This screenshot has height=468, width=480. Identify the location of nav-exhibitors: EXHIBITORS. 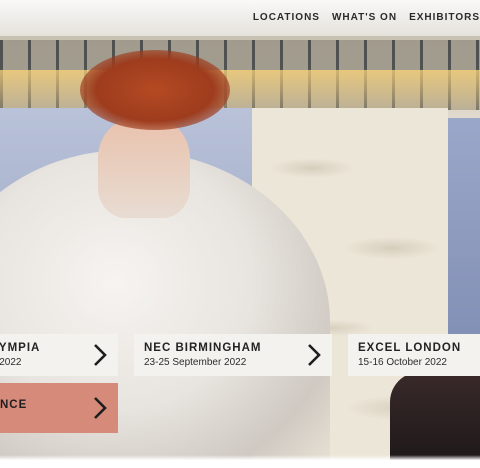
(444, 17).